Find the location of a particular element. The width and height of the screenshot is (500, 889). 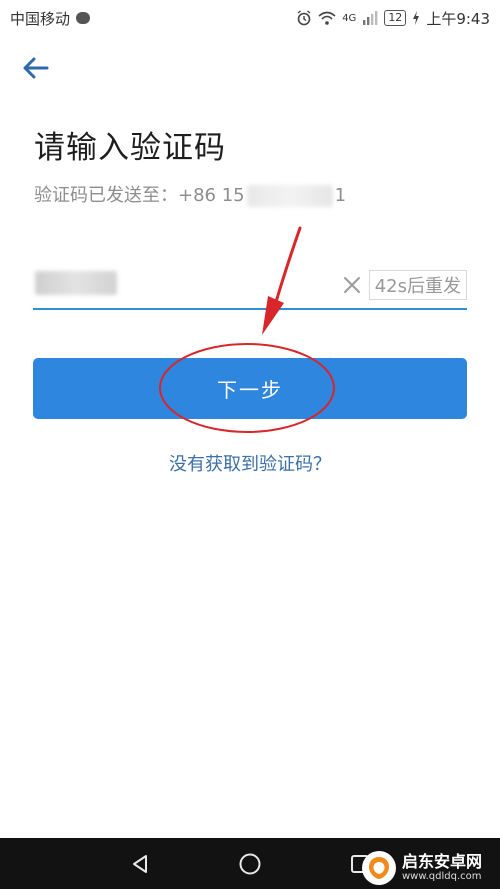

sent-to-line: 验证码已发送至：+86 15 1 is located at coordinates (190, 194).